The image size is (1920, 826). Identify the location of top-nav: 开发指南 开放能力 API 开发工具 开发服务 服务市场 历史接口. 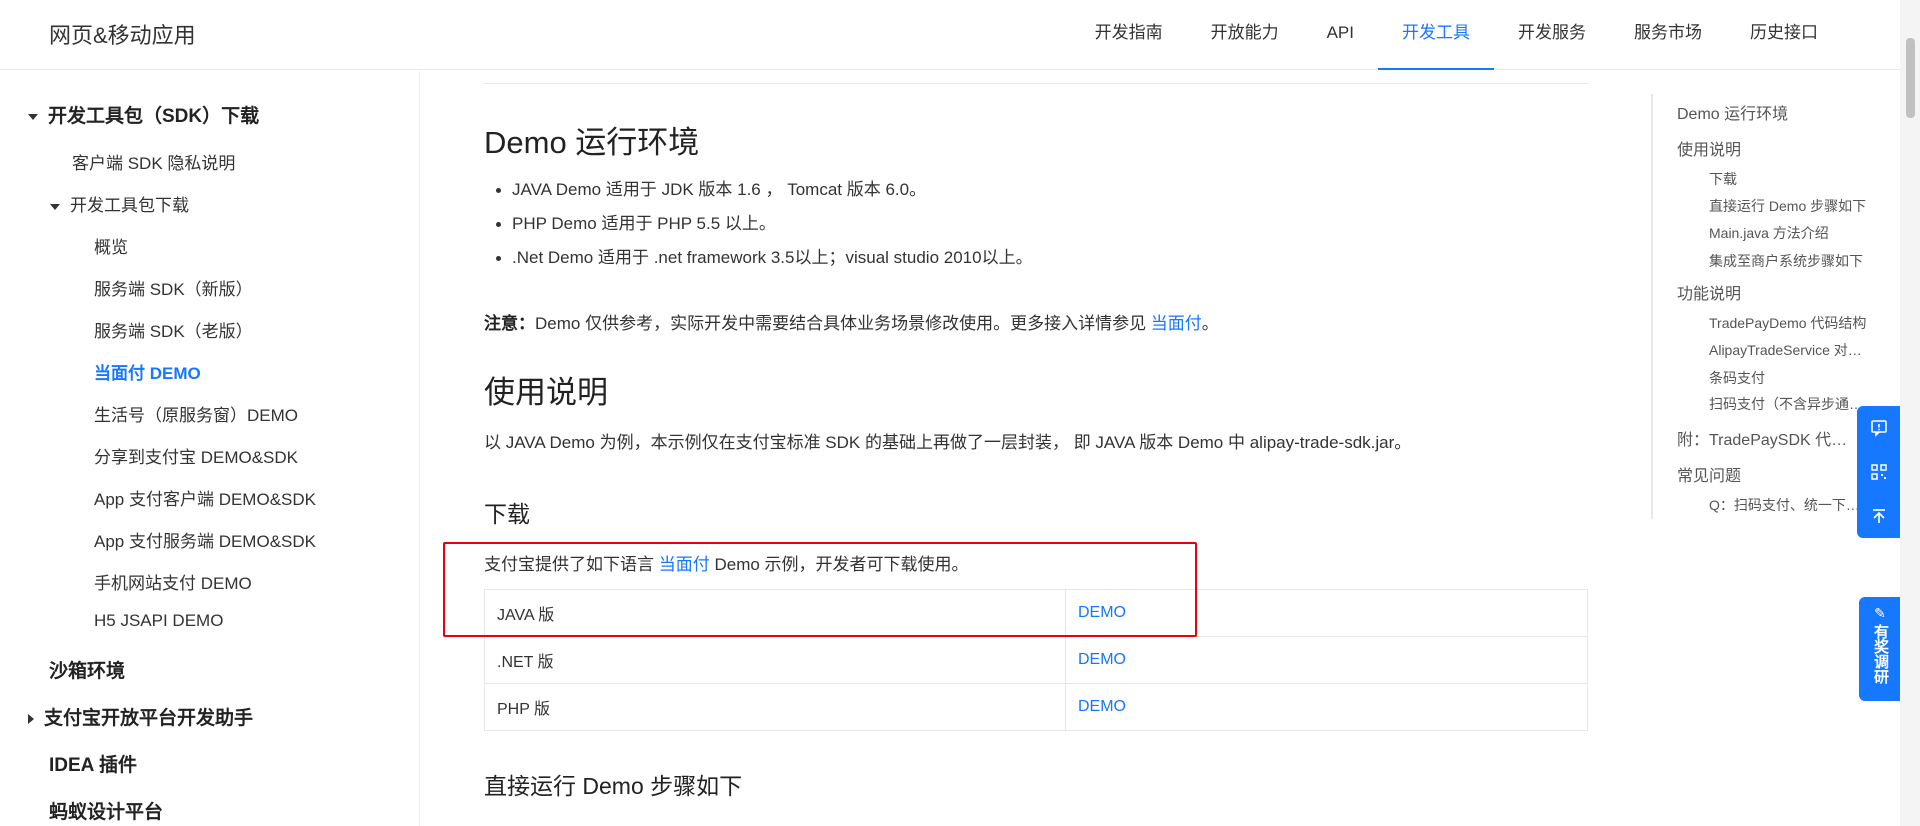
(1456, 35).